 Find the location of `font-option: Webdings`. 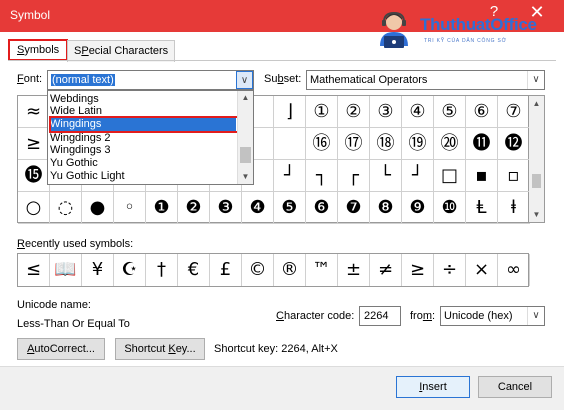

font-option: Webdings is located at coordinates (74, 99).